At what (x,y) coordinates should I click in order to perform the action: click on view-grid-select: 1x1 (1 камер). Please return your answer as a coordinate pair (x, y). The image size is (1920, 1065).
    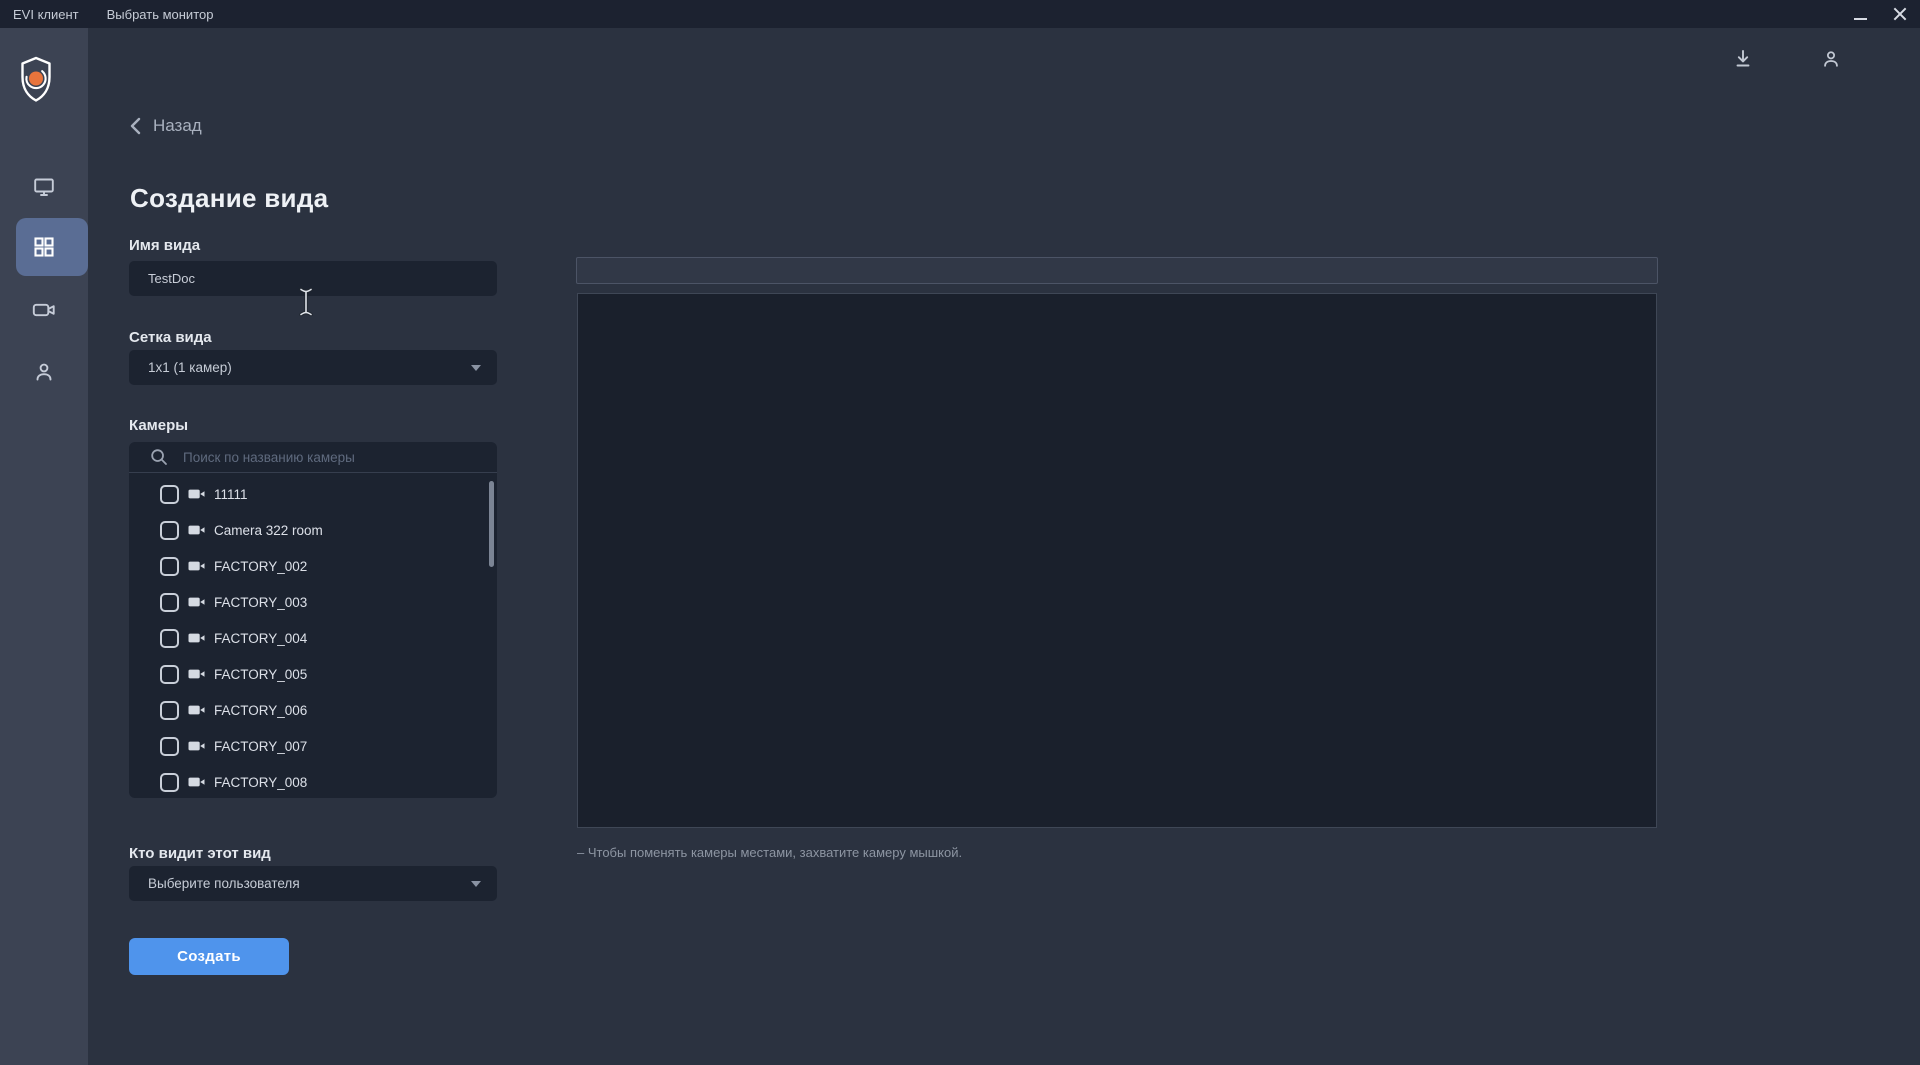
    Looking at the image, I should click on (313, 367).